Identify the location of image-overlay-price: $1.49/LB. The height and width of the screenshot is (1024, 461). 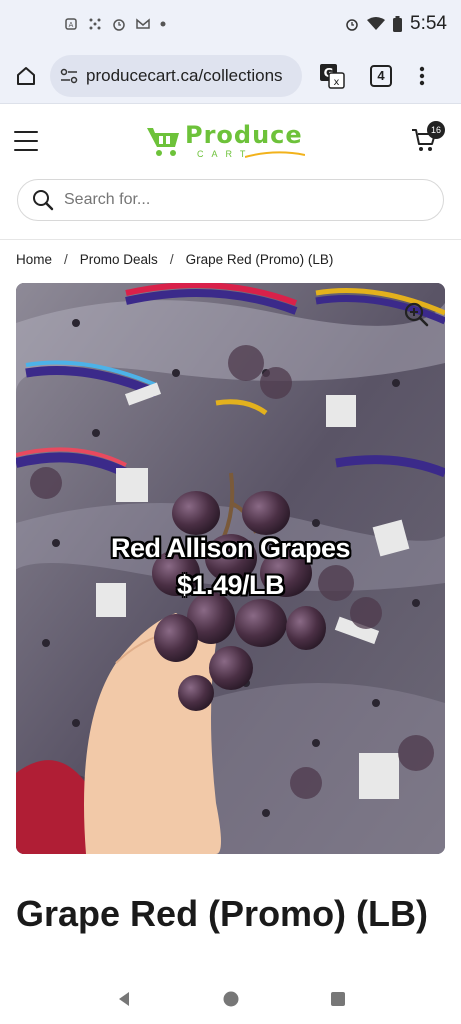
(230, 585).